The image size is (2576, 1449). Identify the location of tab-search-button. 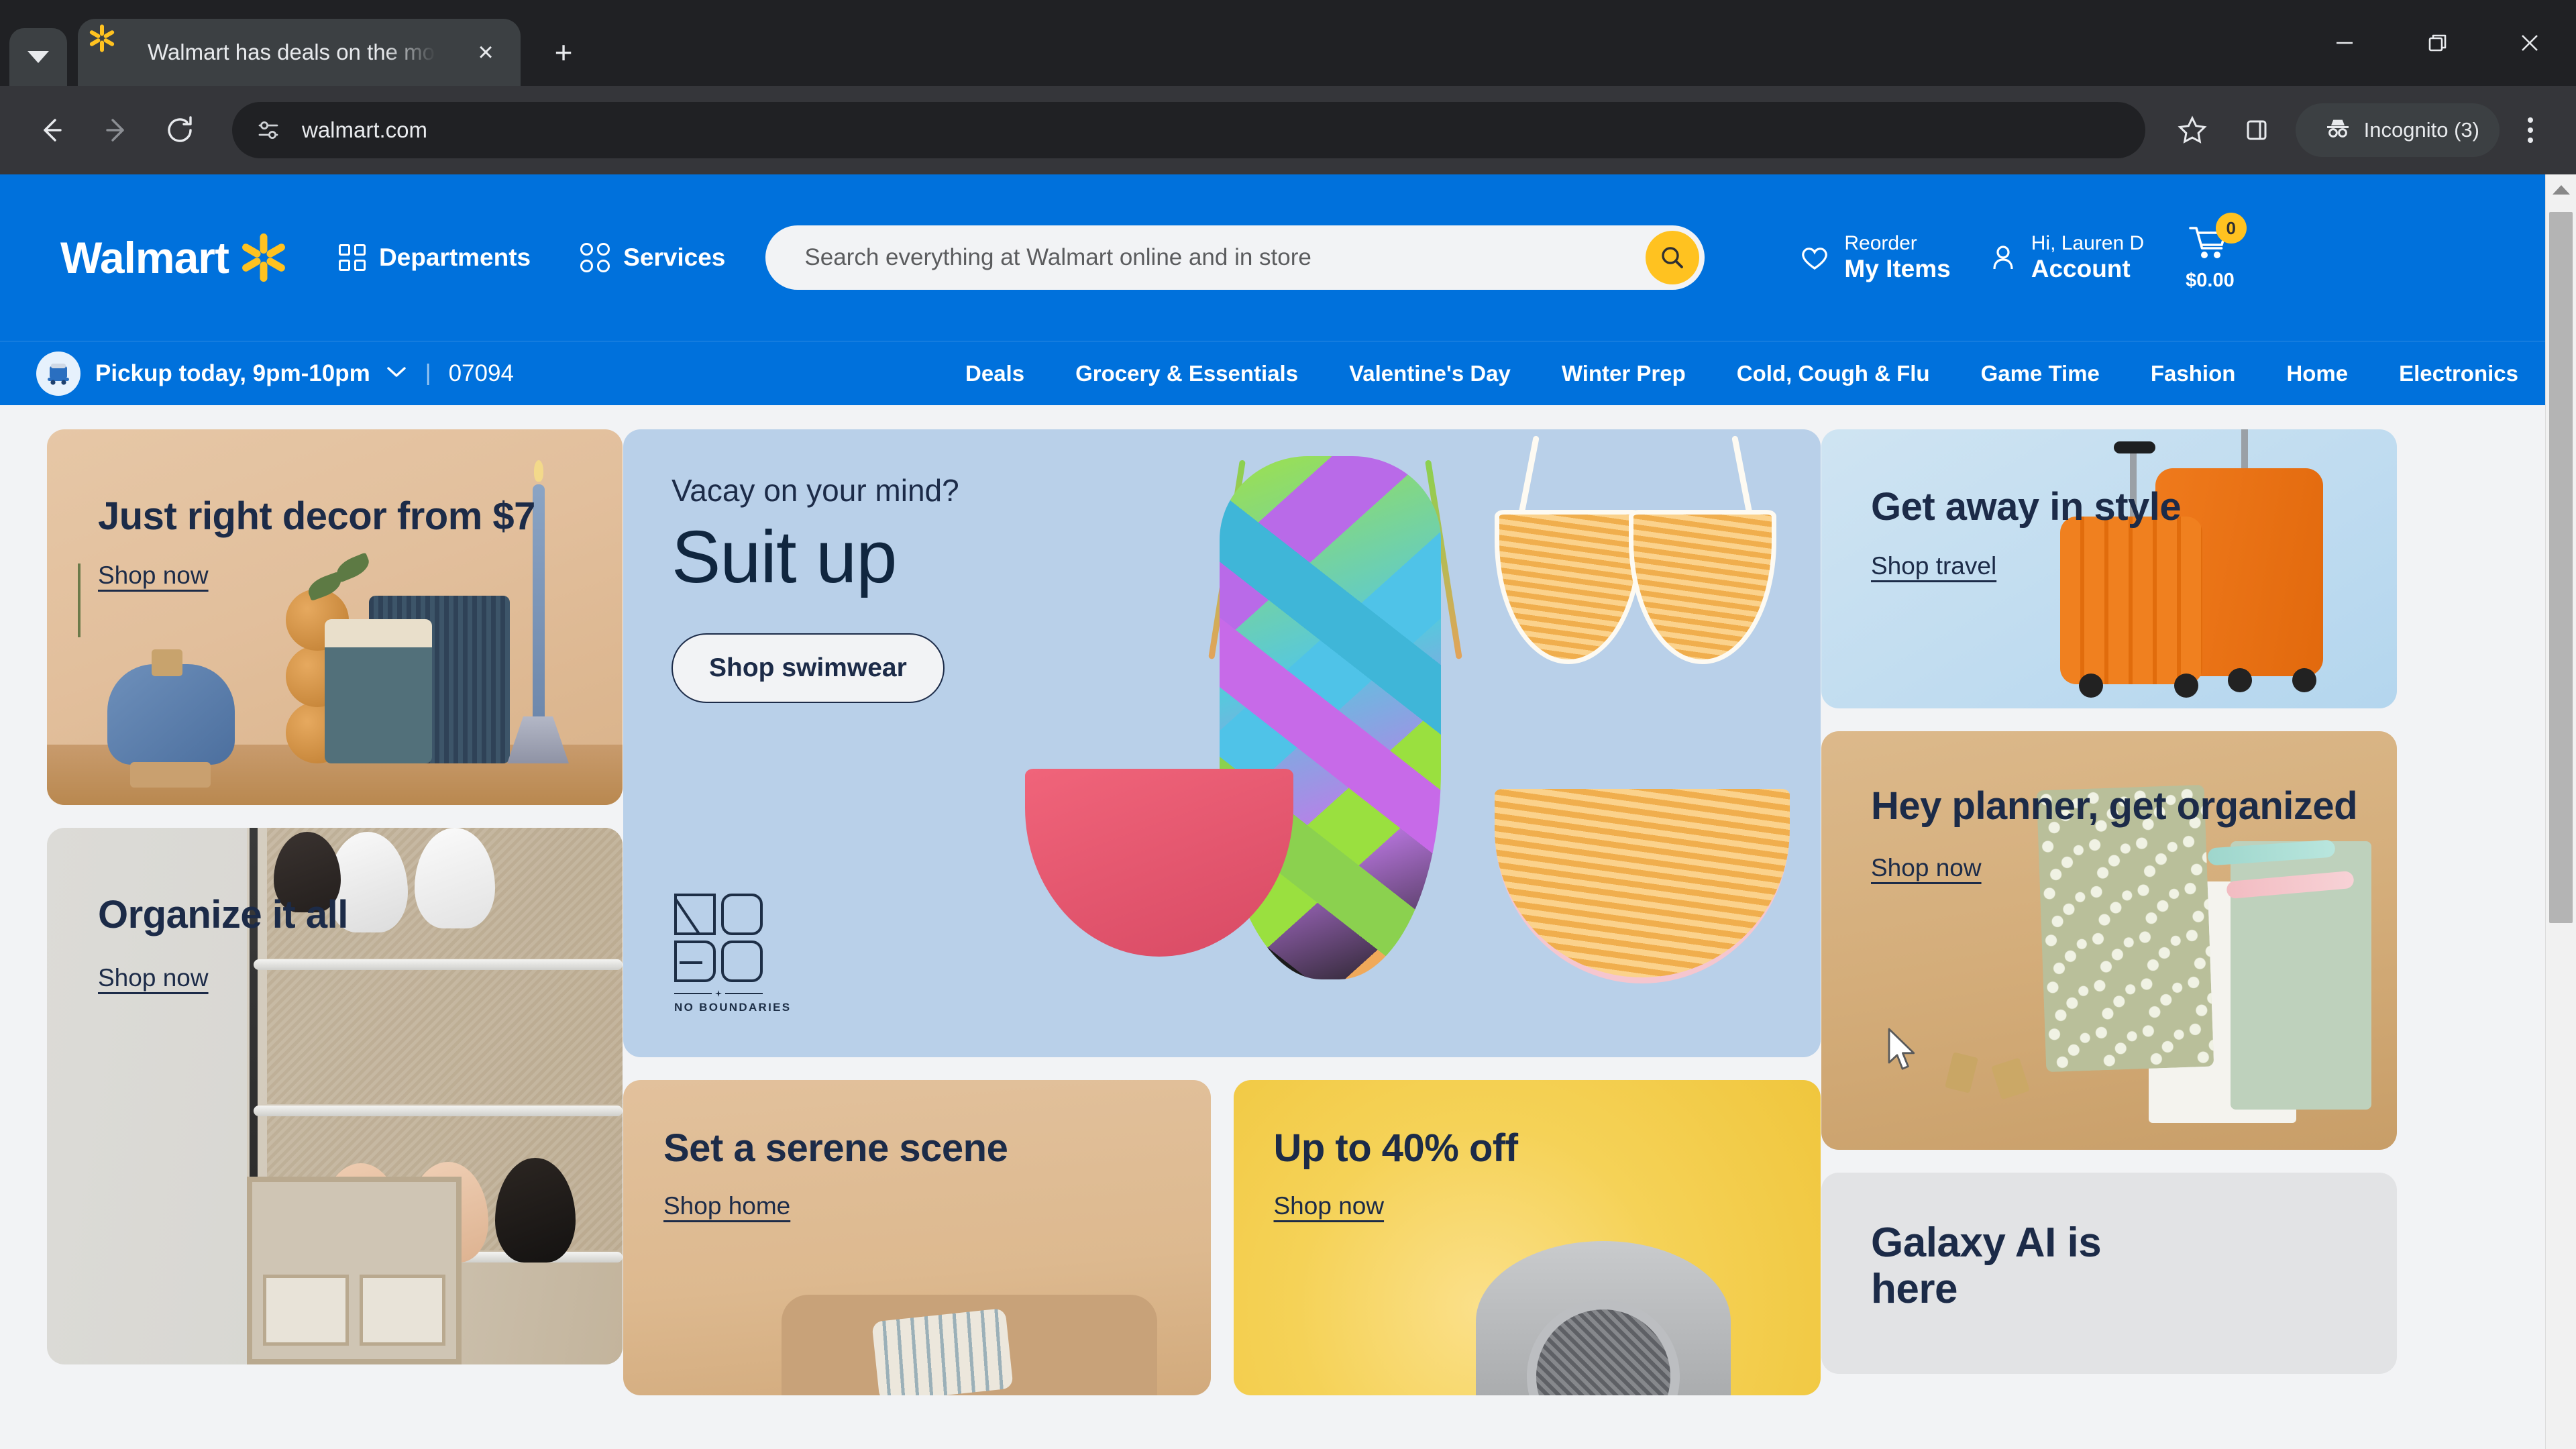
(38, 57).